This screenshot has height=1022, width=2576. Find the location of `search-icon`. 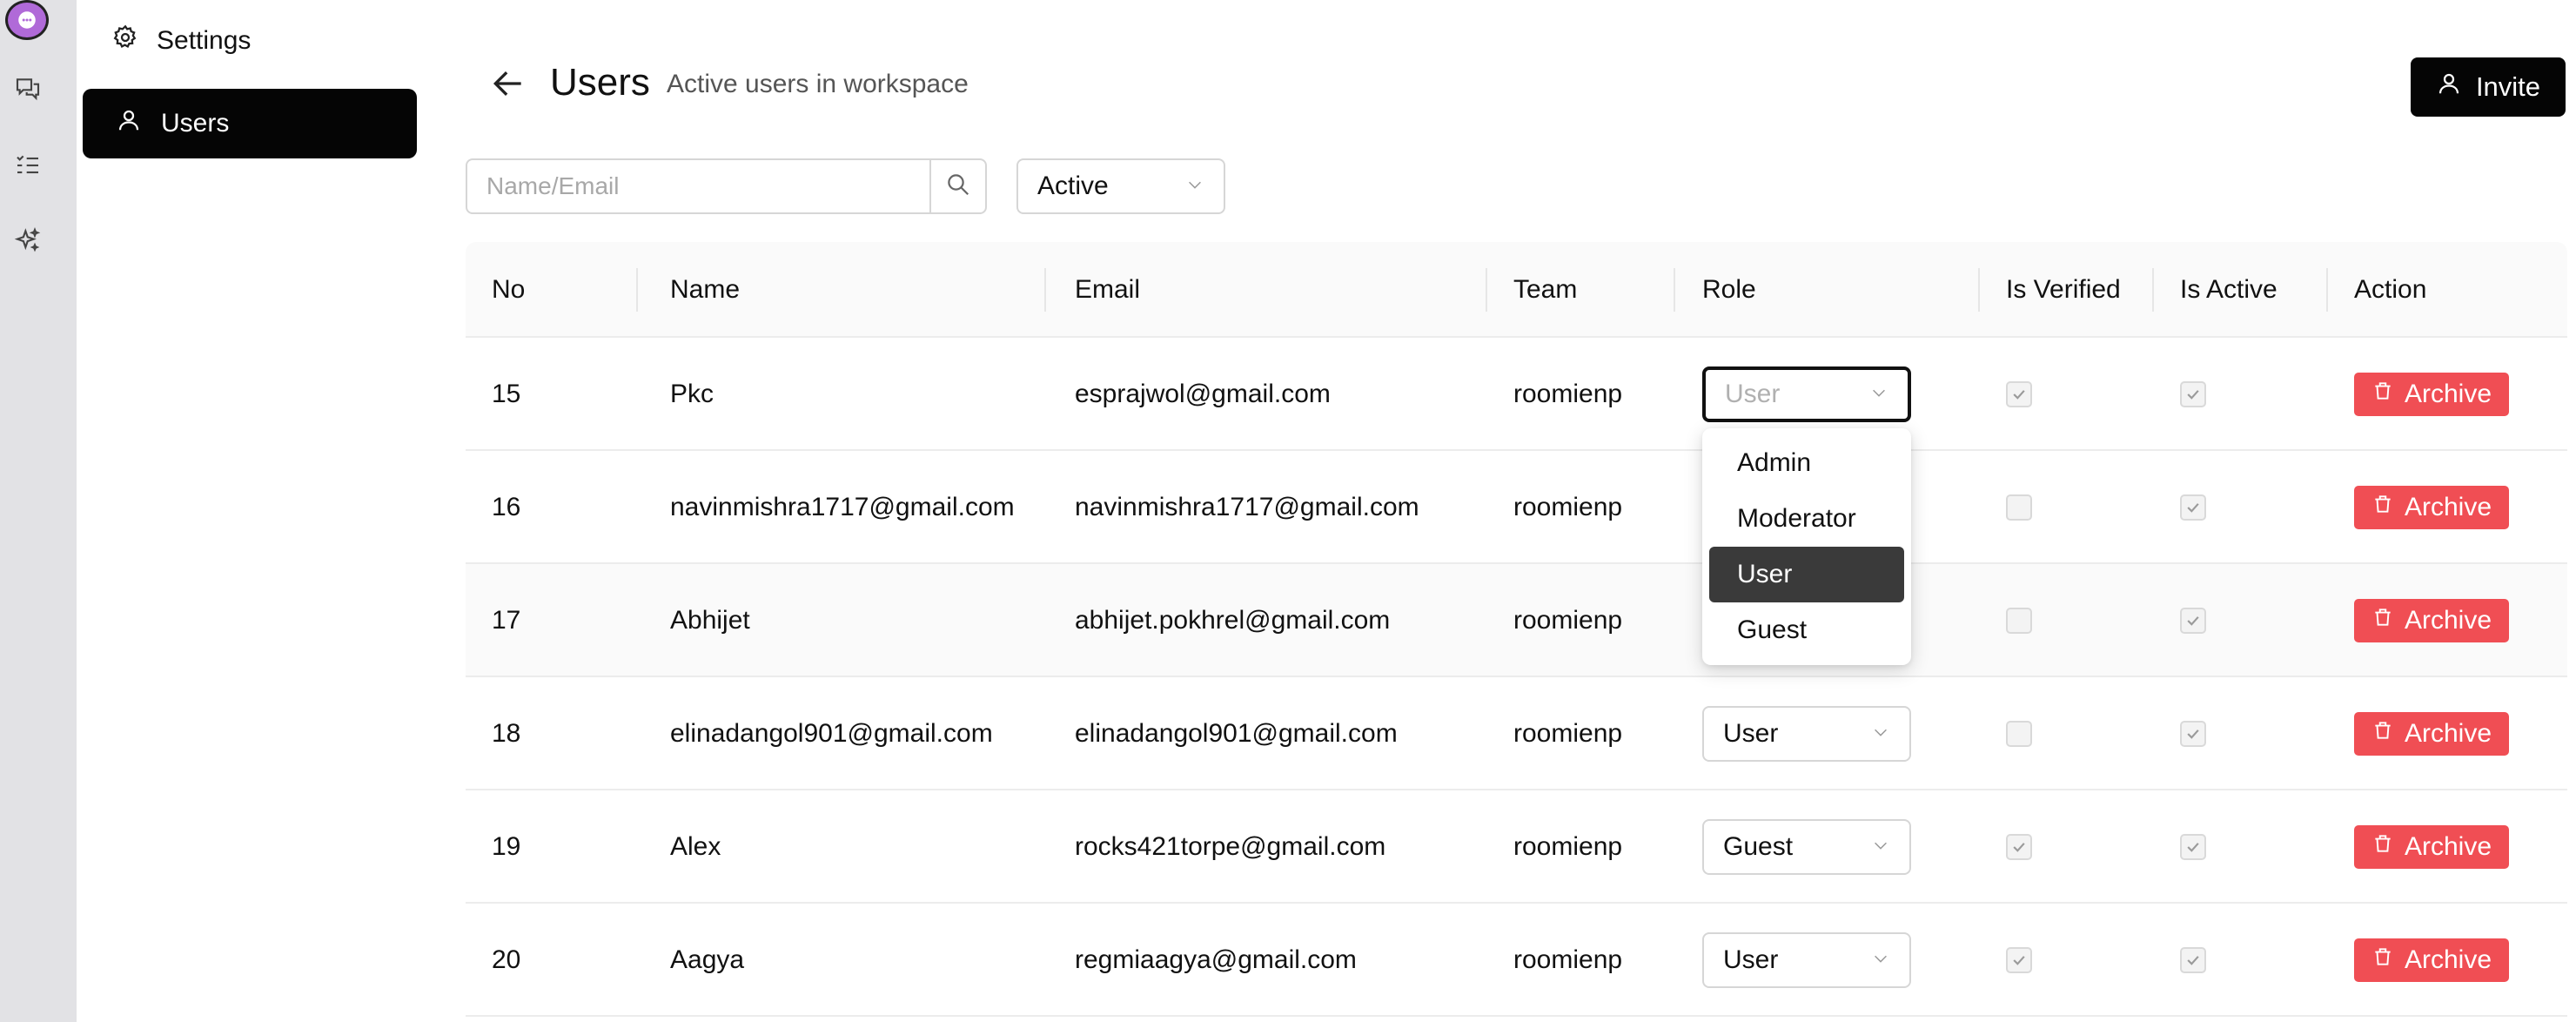

search-icon is located at coordinates (958, 186).